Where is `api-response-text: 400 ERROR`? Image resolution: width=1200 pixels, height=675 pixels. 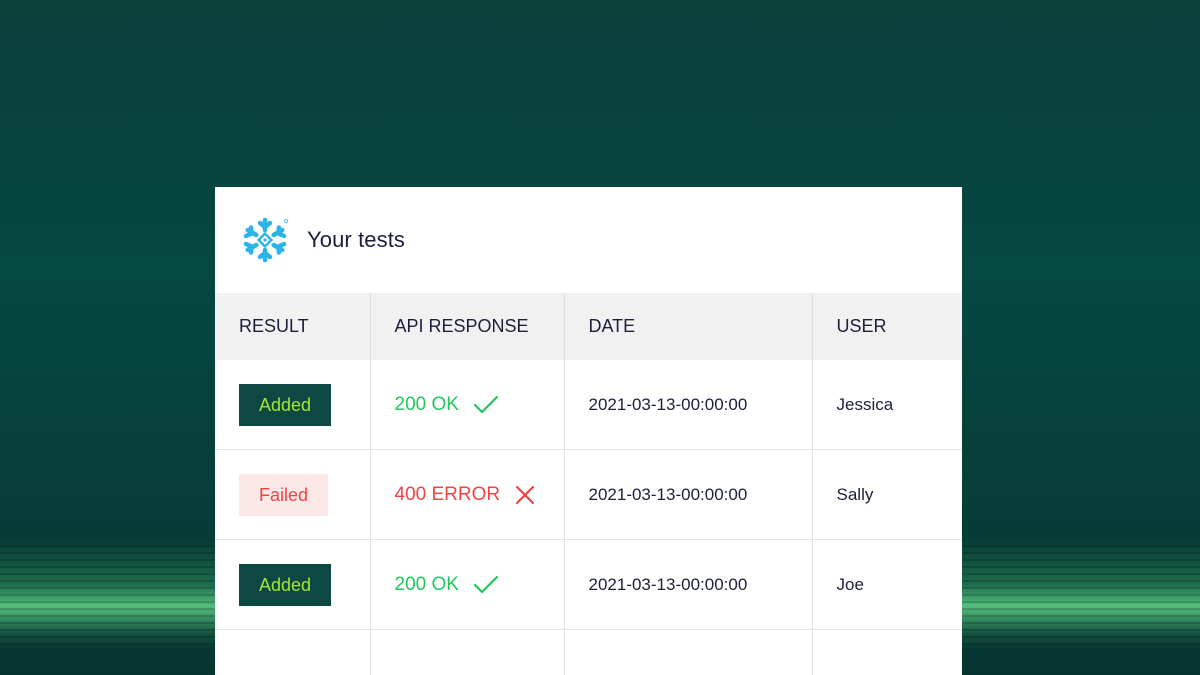 api-response-text: 400 ERROR is located at coordinates (447, 494).